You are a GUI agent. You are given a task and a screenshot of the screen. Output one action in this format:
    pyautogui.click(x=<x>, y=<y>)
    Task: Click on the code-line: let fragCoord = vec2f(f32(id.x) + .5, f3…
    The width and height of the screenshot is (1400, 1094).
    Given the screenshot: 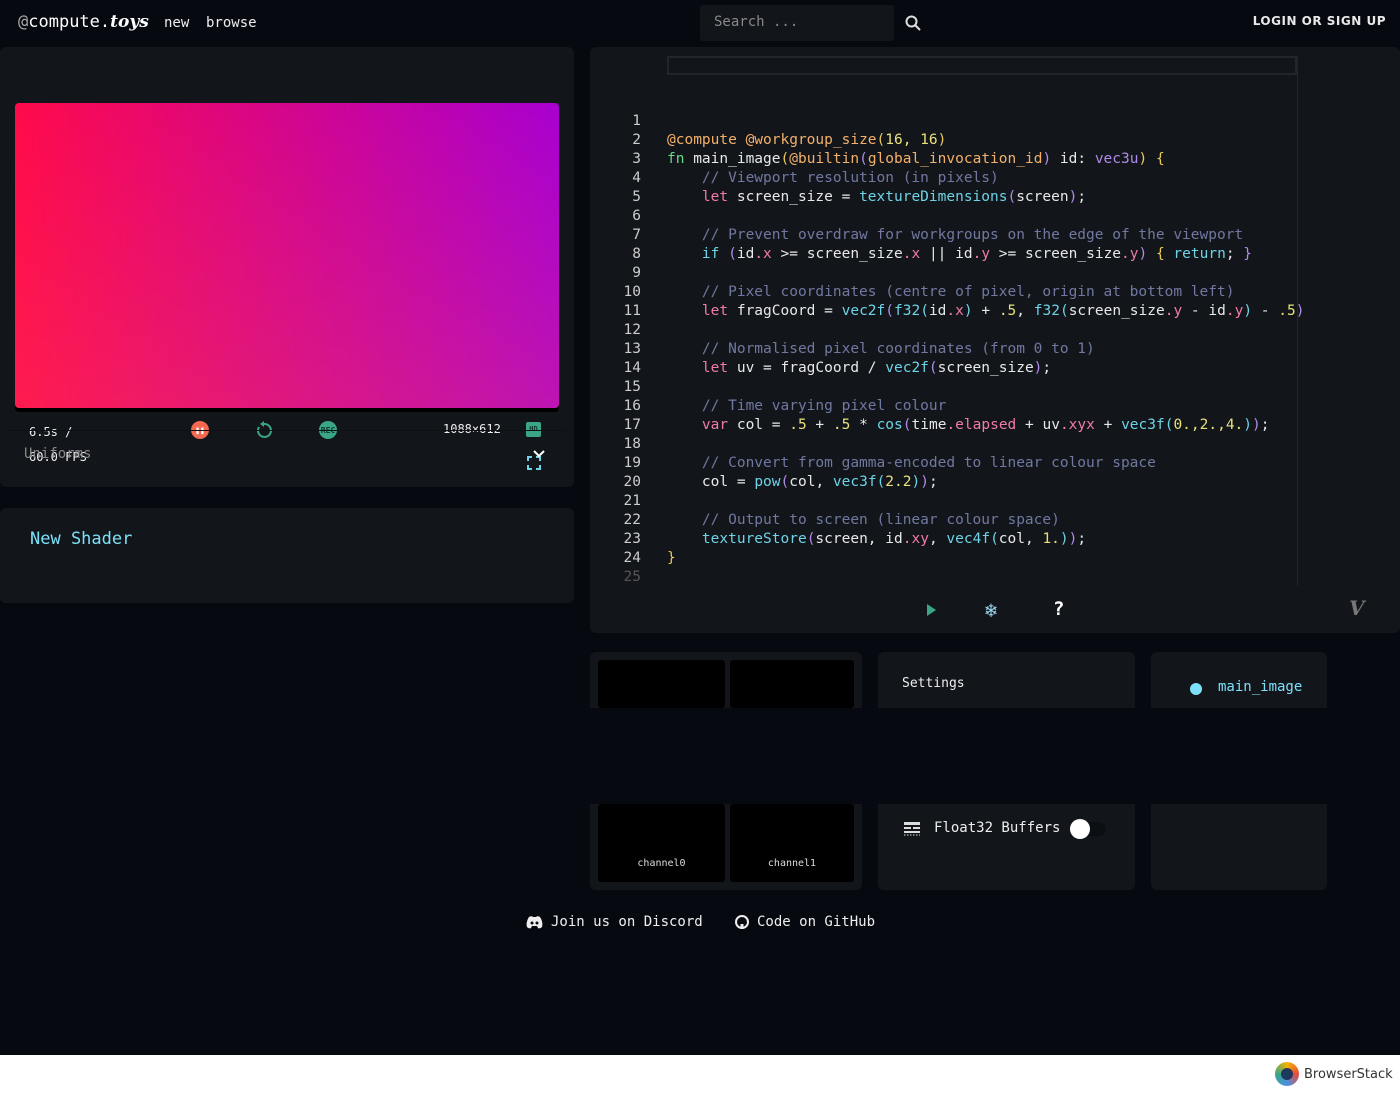 What is the action you would take?
    pyautogui.click(x=986, y=311)
    